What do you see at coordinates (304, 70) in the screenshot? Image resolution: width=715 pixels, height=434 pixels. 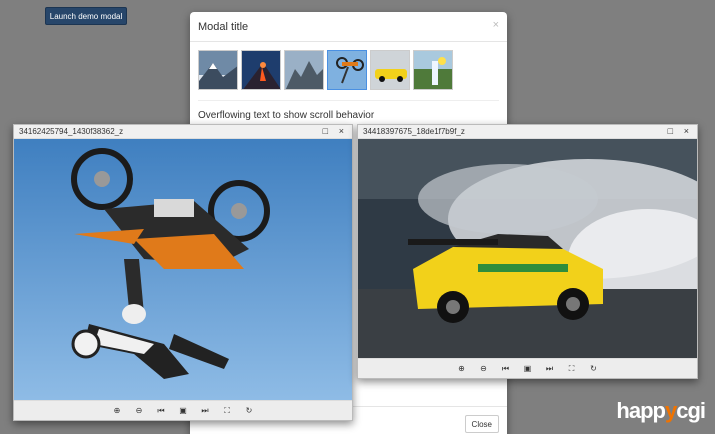 I see `thumbnail-rocky-peaks` at bounding box center [304, 70].